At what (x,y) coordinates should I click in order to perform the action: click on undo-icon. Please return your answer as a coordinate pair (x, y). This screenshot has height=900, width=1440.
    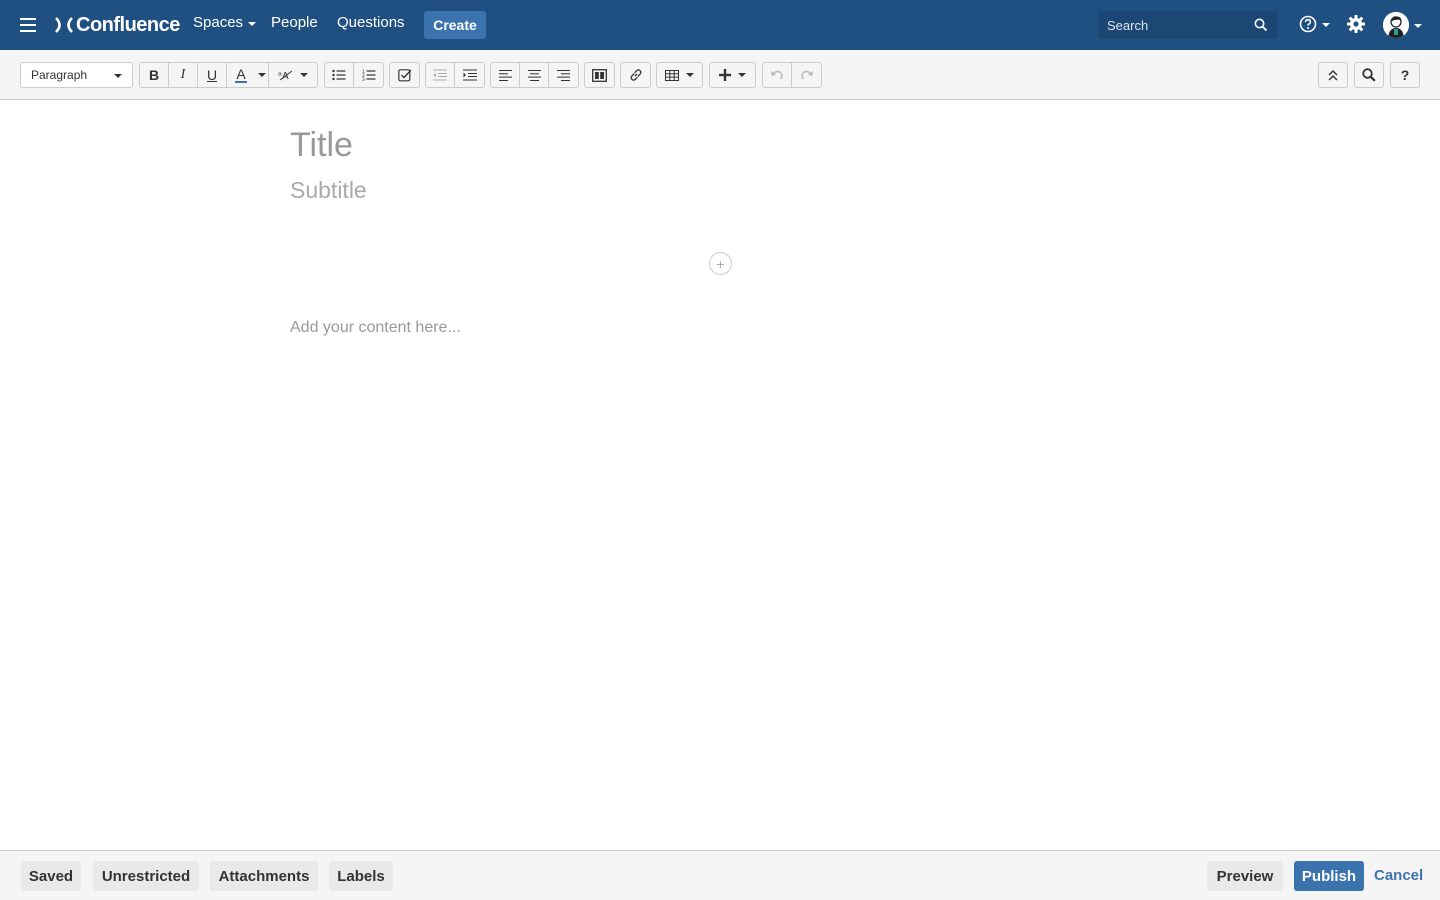
    Looking at the image, I should click on (777, 74).